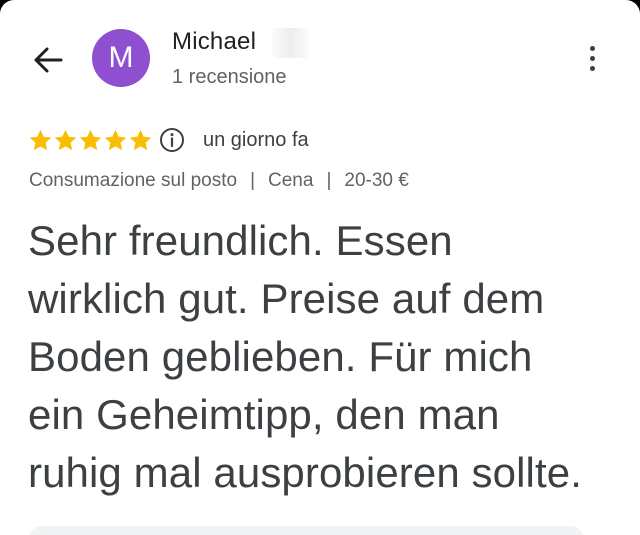  I want to click on more-vert-icon, so click(592, 58).